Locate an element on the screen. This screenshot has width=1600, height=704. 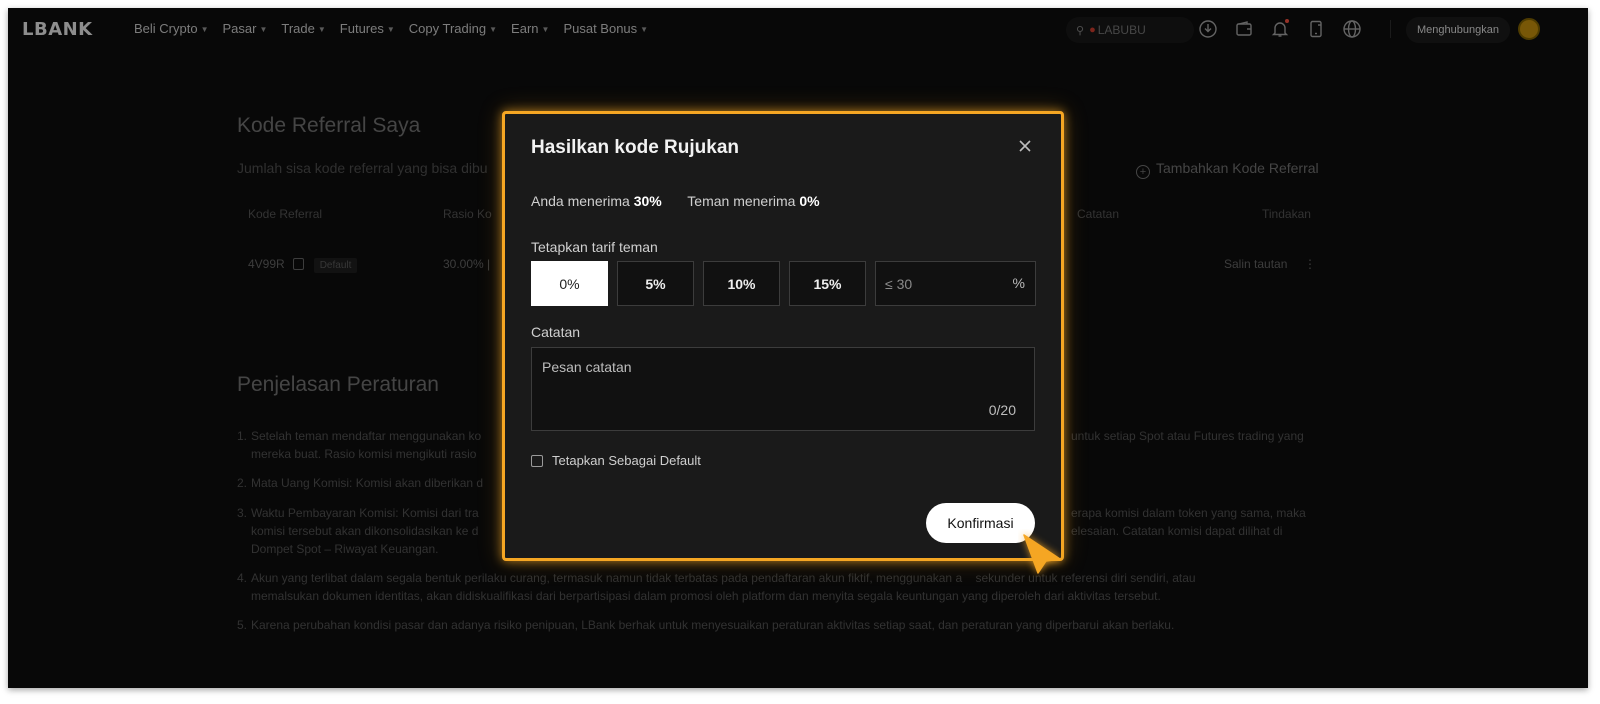
note-textarea: Pesan catatan 0/20 is located at coordinates (783, 389).